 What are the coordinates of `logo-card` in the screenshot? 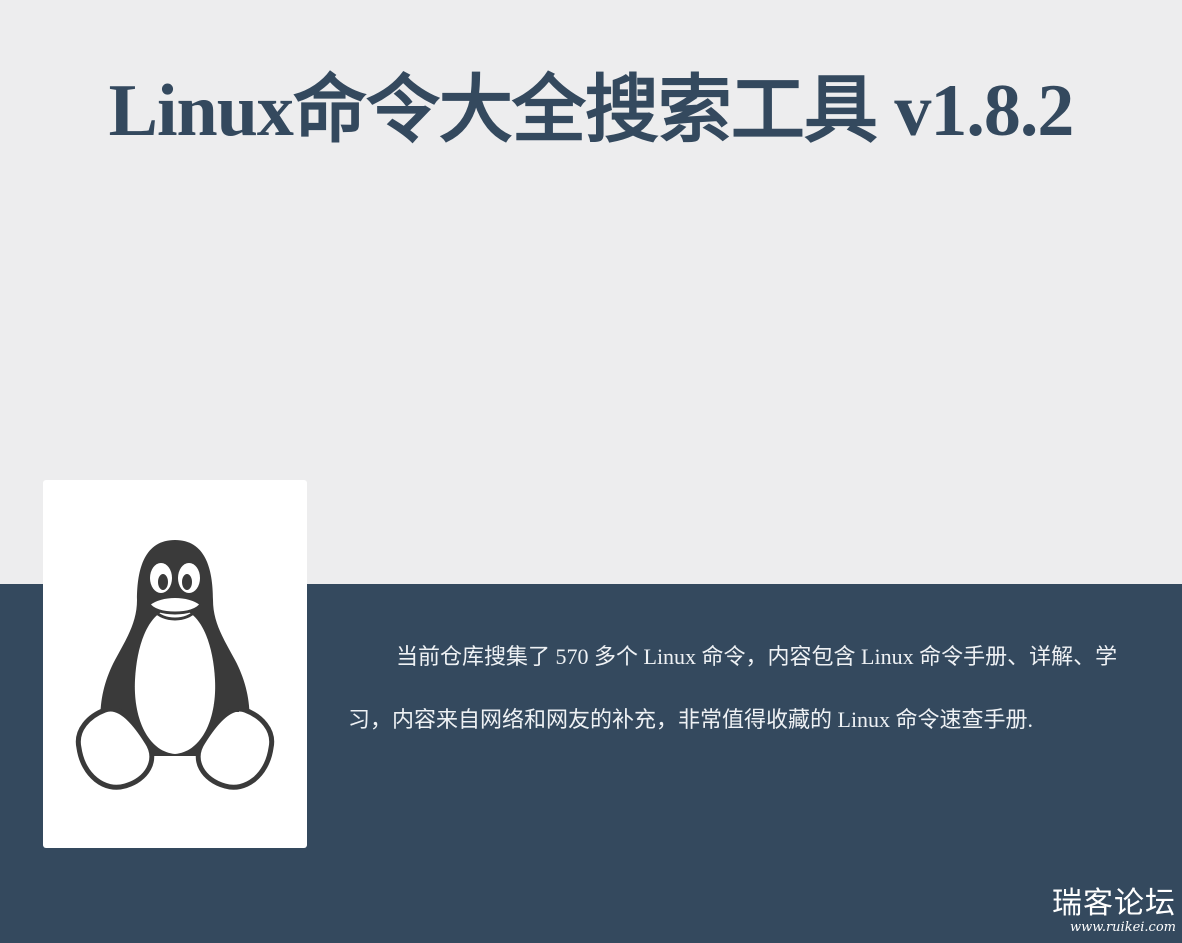 It's located at (175, 664).